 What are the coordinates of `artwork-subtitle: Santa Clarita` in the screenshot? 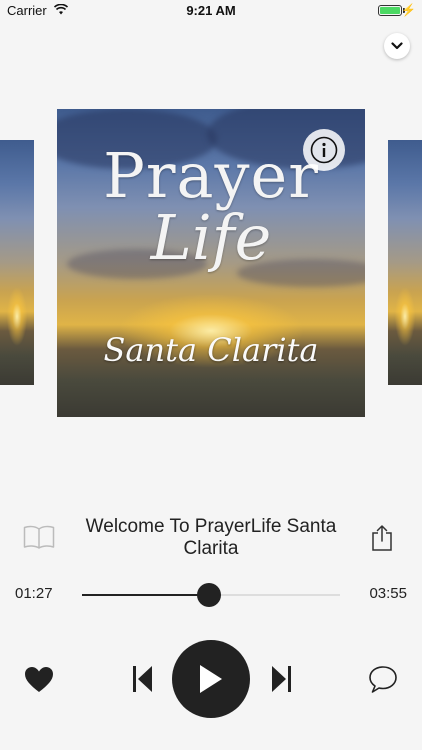 It's located at (211, 350).